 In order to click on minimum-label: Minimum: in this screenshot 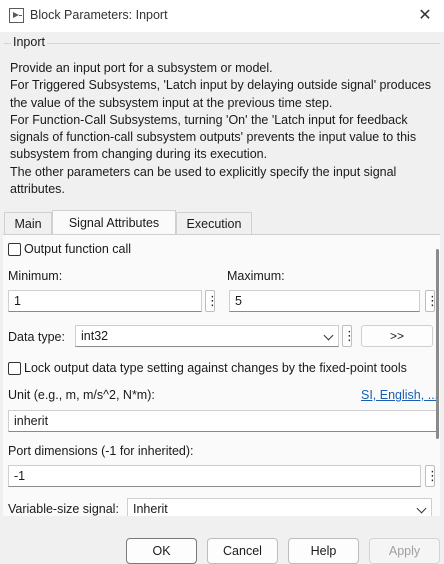, I will do `click(35, 276)`.